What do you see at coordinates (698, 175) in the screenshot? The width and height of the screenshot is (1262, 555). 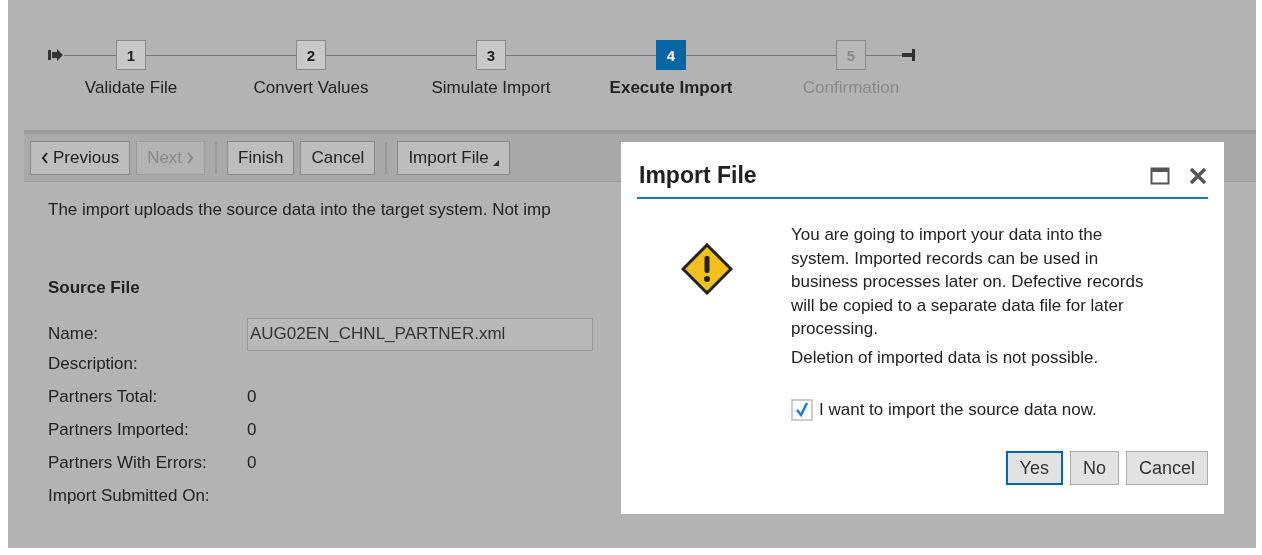 I see `dialog-title: Import File` at bounding box center [698, 175].